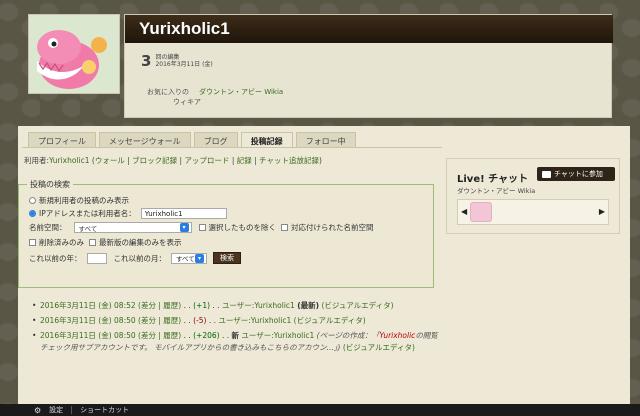 The height and width of the screenshot is (416, 640). Describe the element at coordinates (602, 211) in the screenshot. I see `chevron-right-icon: ▶` at that location.